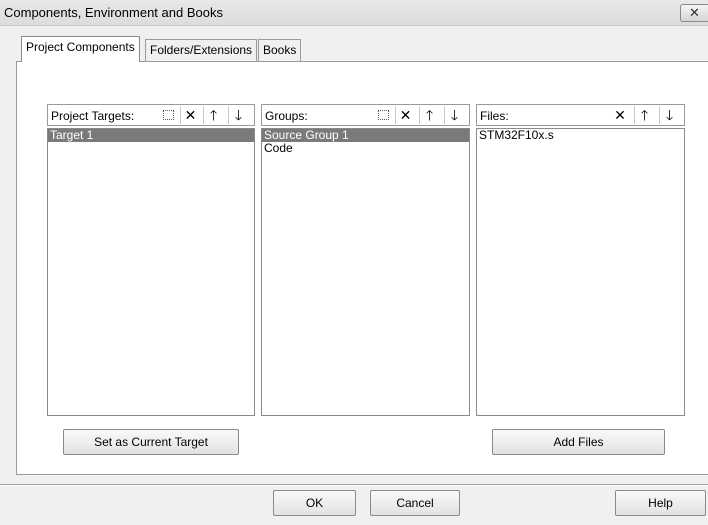 This screenshot has width=708, height=525. What do you see at coordinates (151, 135) in the screenshot?
I see `list-item: Target 1` at bounding box center [151, 135].